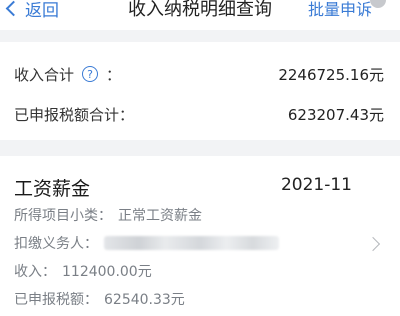  I want to click on record-tax-label: 已申报税额：, so click(56, 300).